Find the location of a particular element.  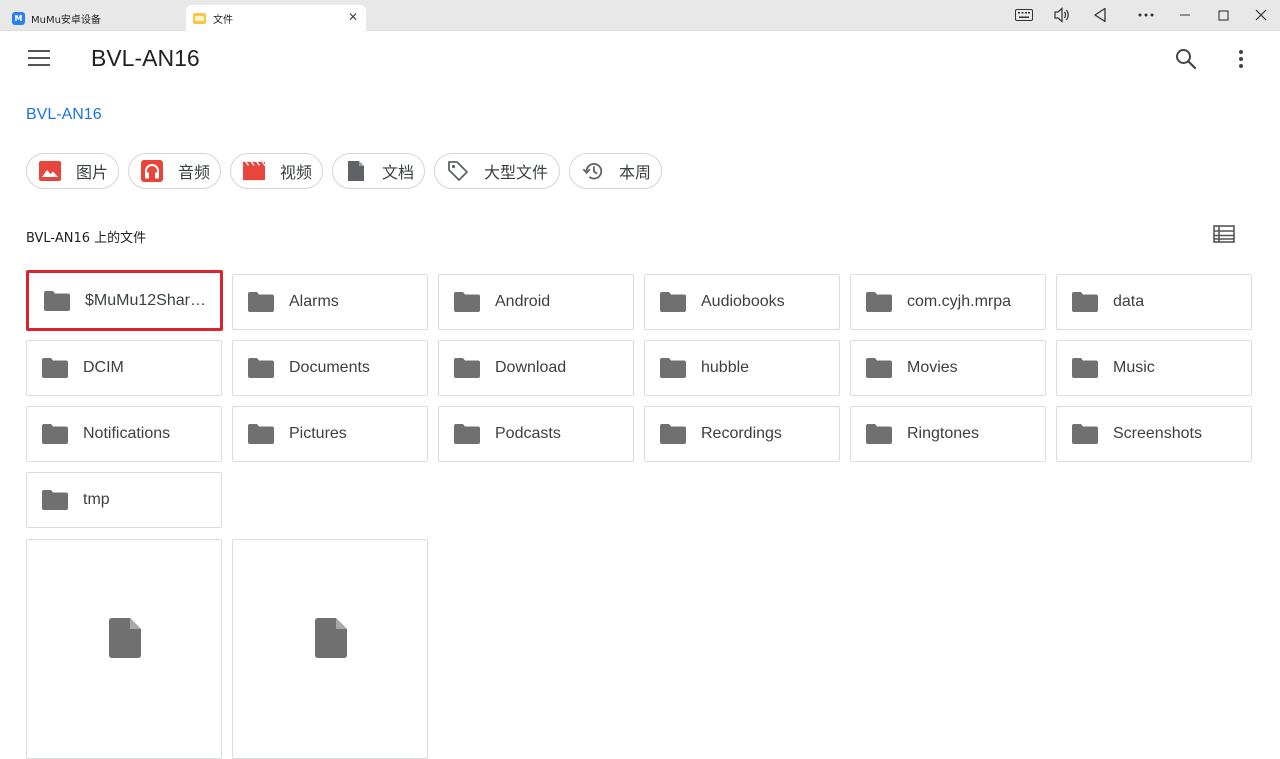

chip-audio: 音频 is located at coordinates (174, 171).